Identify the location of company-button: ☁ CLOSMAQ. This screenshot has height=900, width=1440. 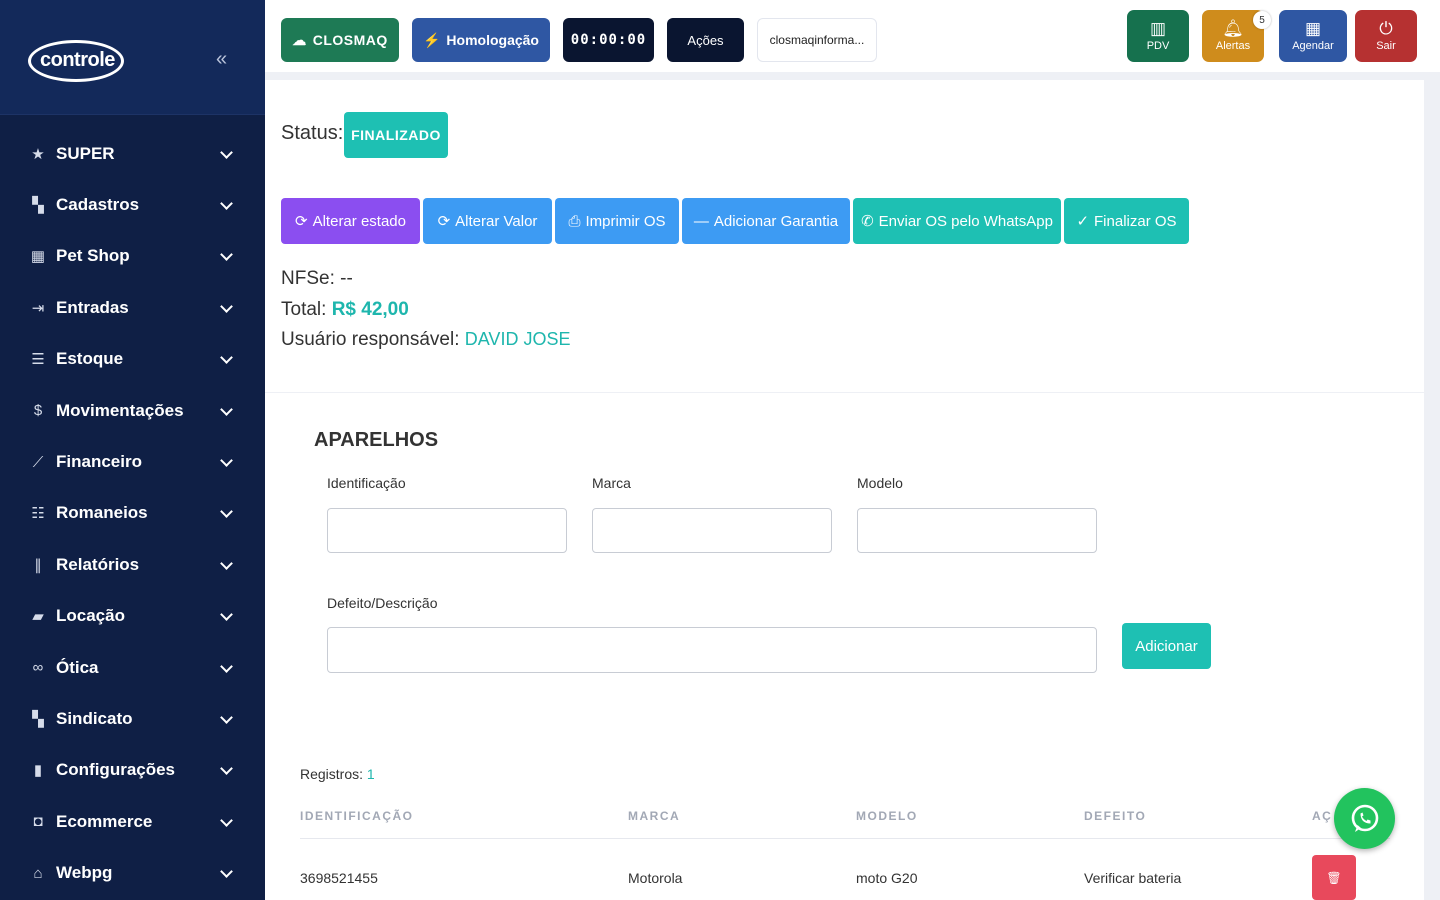
(340, 40).